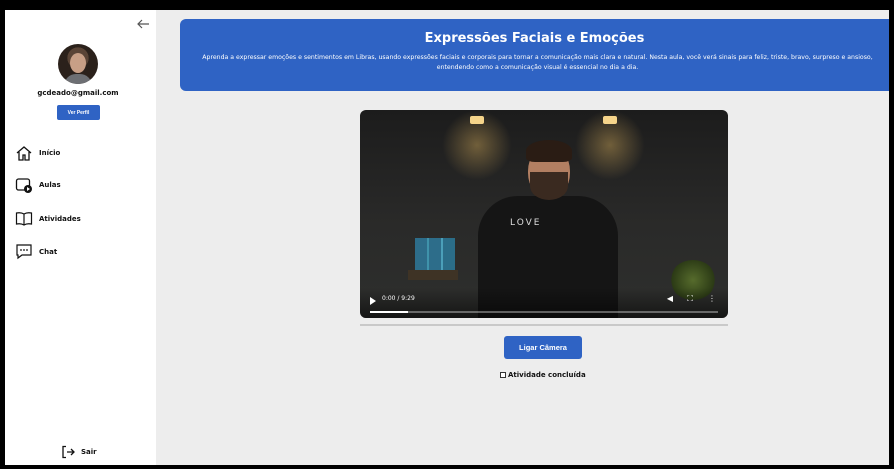 The image size is (894, 469). What do you see at coordinates (36, 252) in the screenshot?
I see `sidebar-item-chat: Chat` at bounding box center [36, 252].